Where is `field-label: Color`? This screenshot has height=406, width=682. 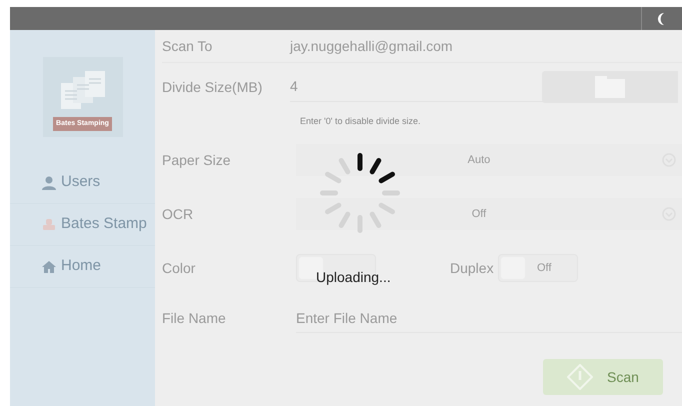
field-label: Color is located at coordinates (179, 268).